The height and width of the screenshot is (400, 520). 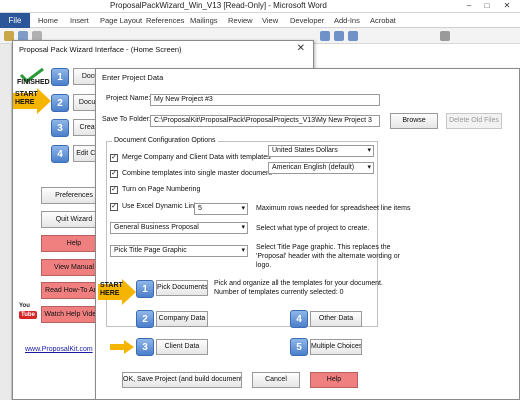 I want to click on page-numbering-label: Turn on Page Numbering, so click(x=161, y=189).